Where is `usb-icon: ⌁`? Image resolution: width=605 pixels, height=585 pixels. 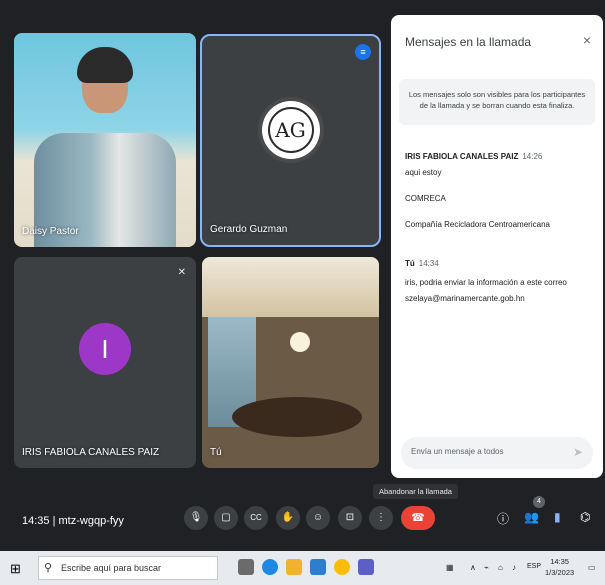 usb-icon: ⌁ is located at coordinates (486, 567).